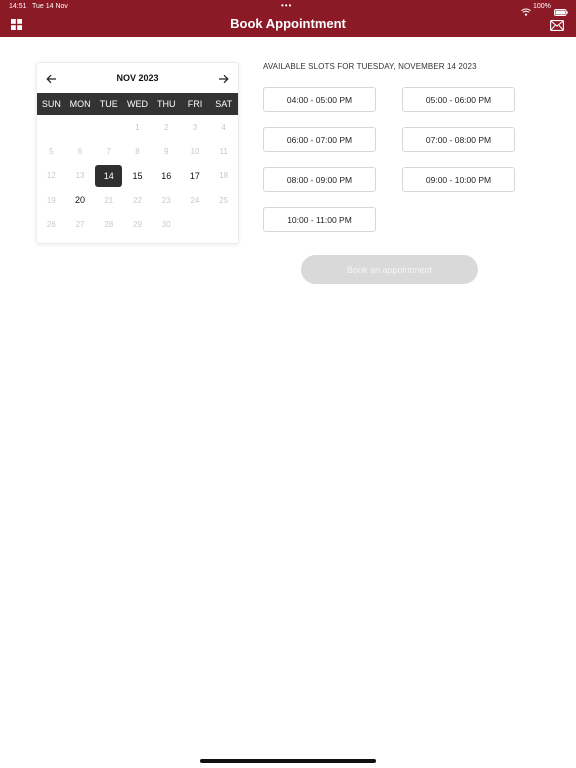 The image size is (576, 768). I want to click on calendar-day: 18, so click(224, 176).